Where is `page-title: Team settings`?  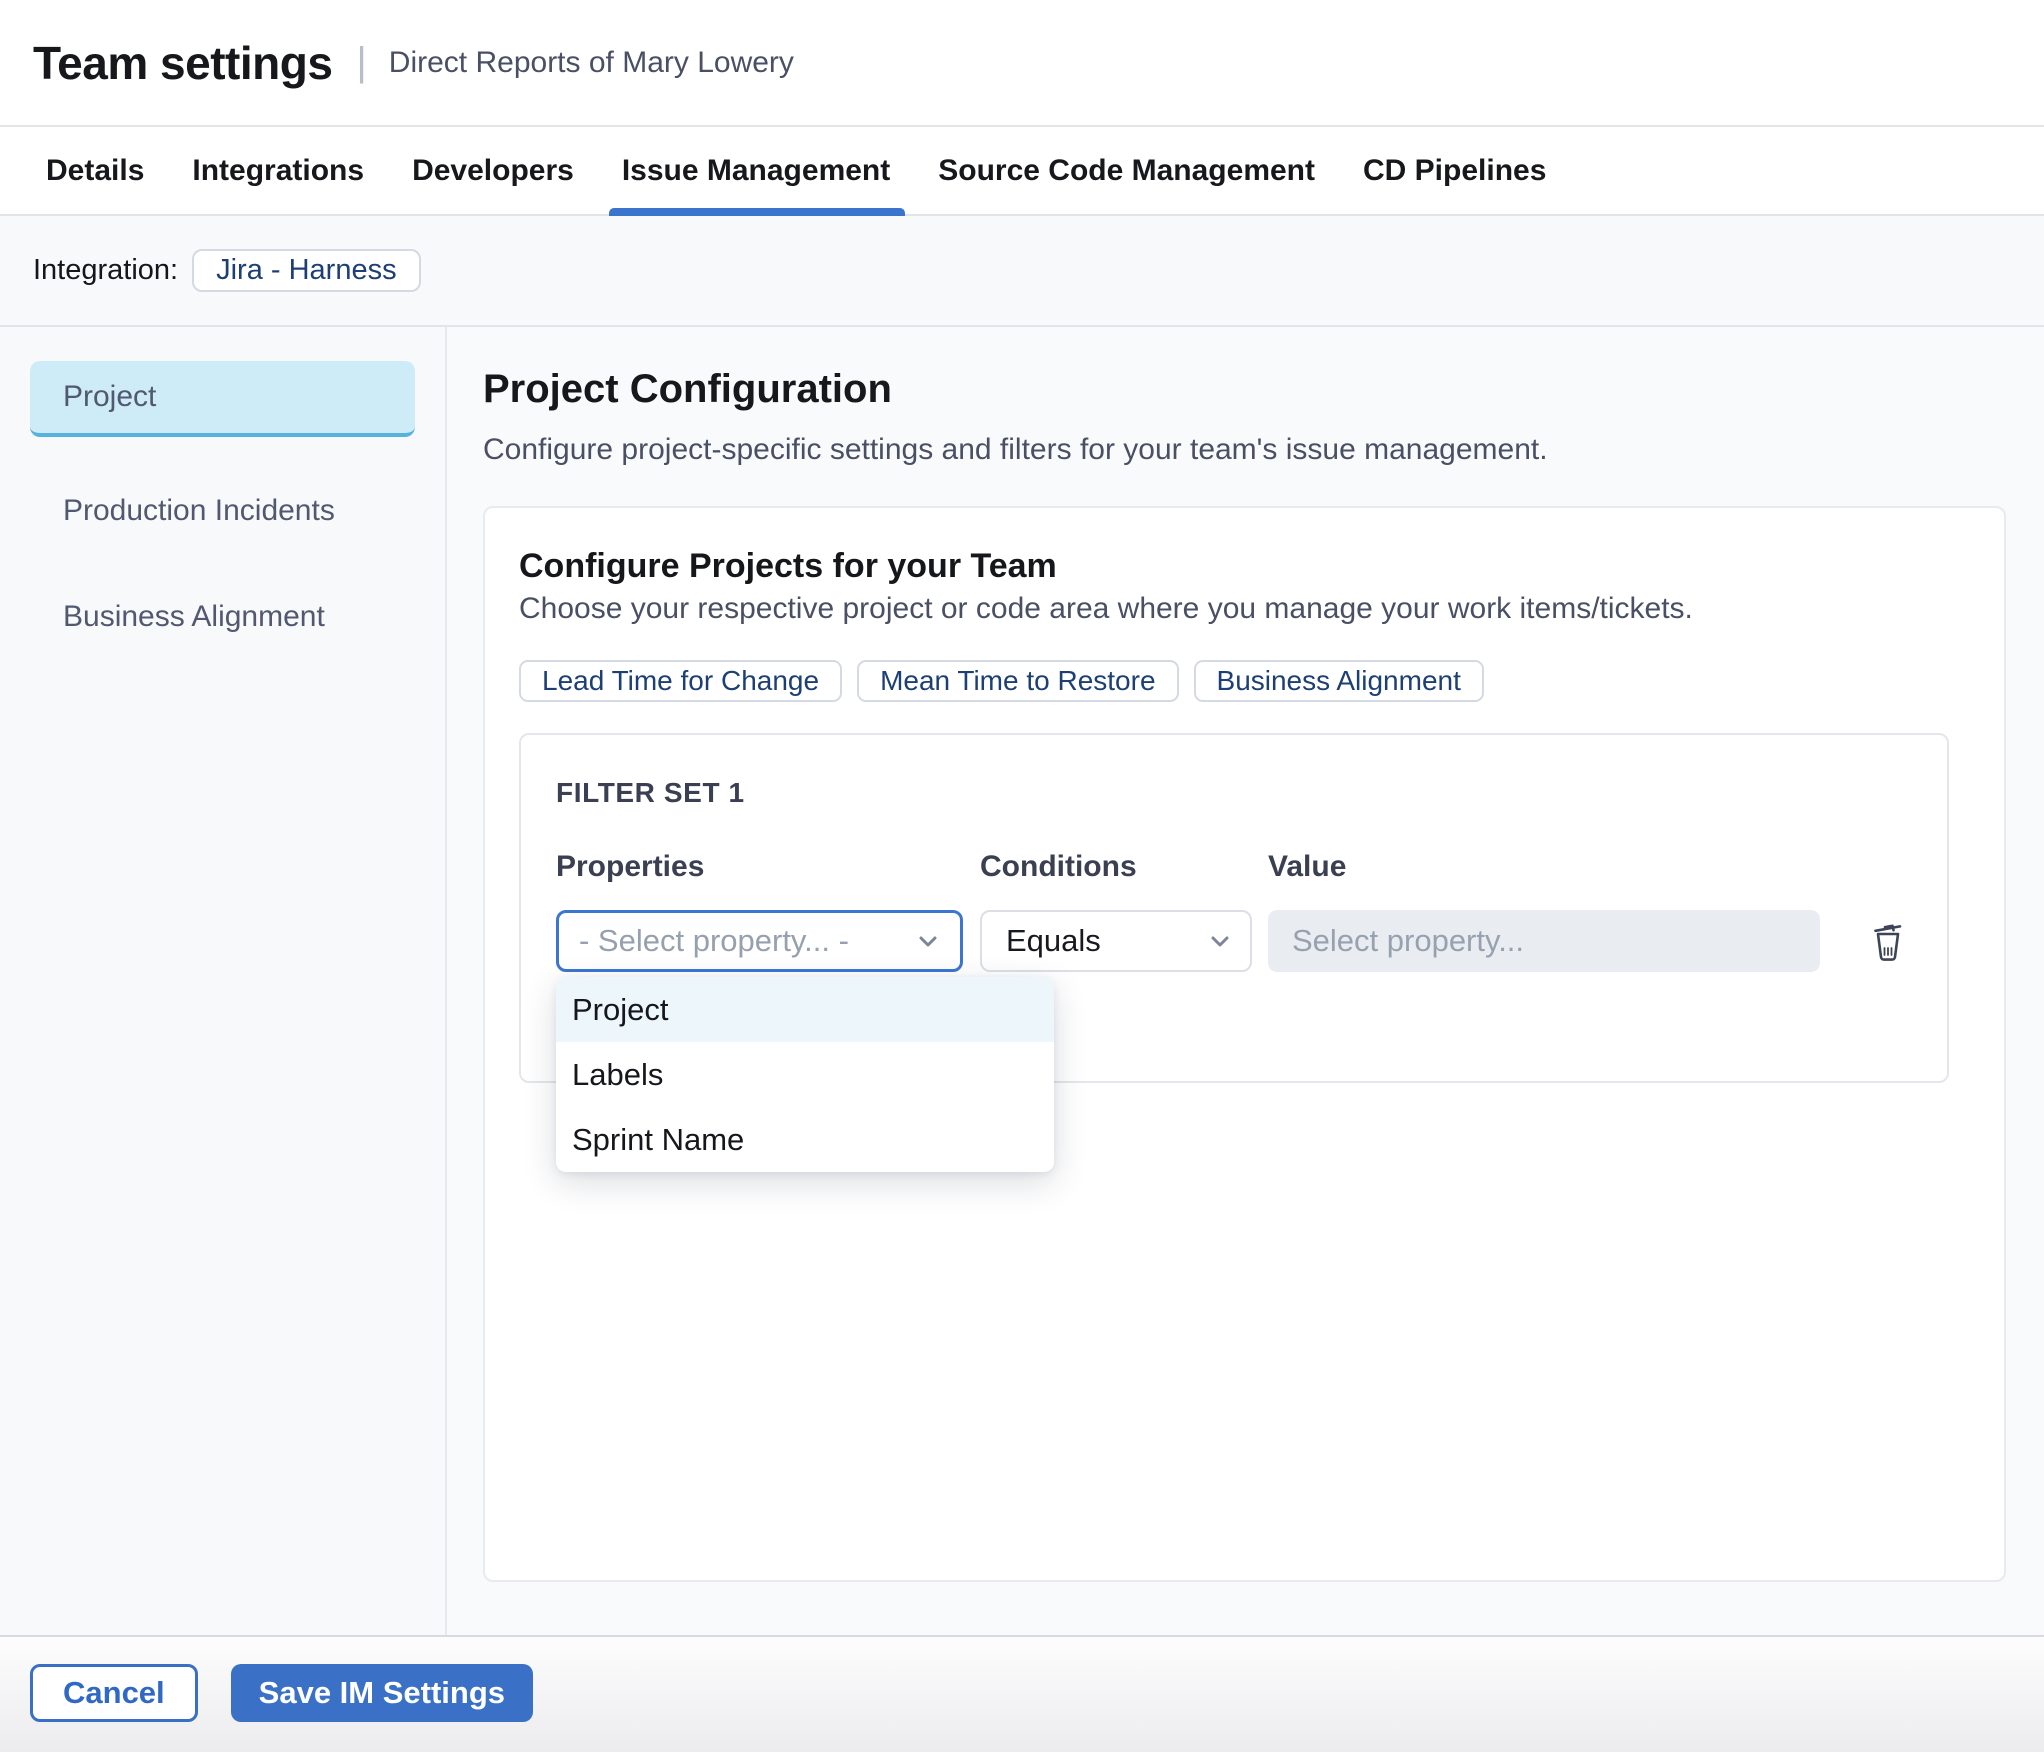
page-title: Team settings is located at coordinates (183, 62).